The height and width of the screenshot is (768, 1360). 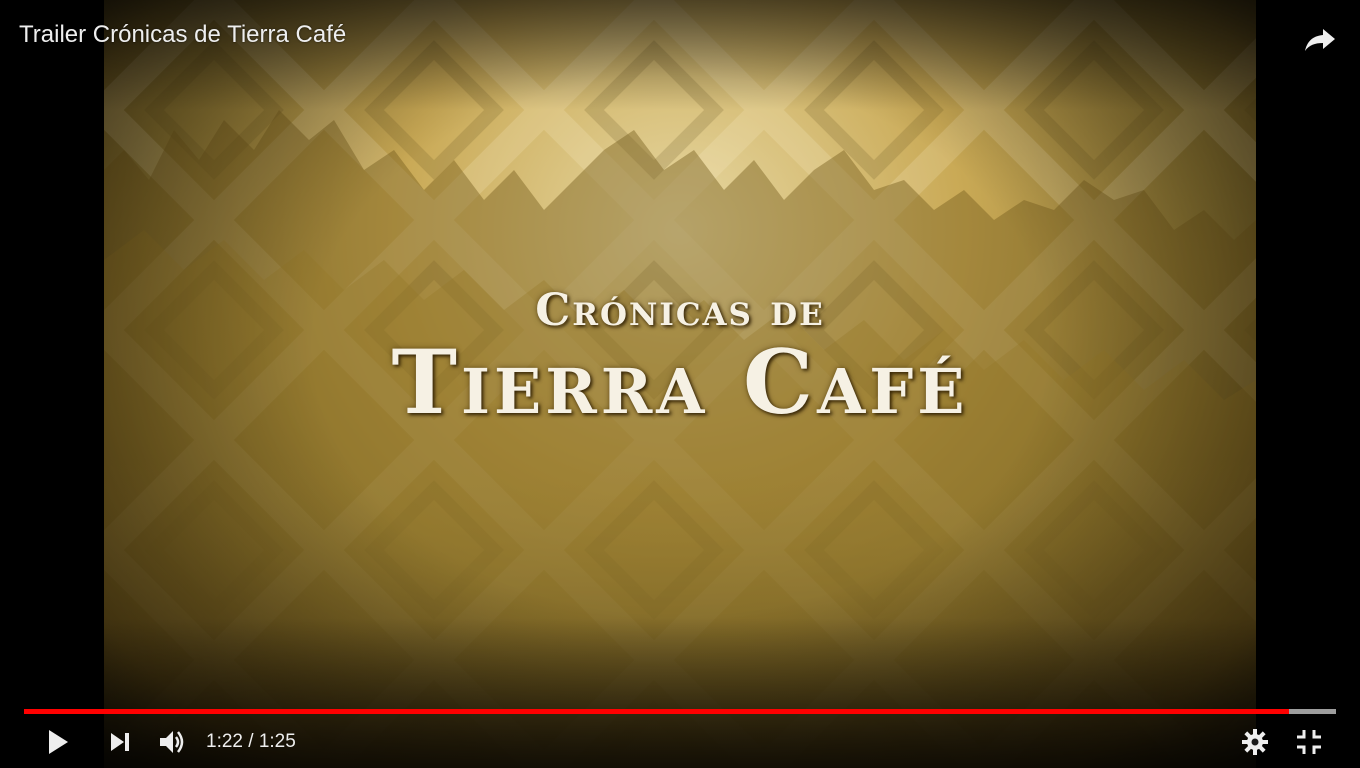 I want to click on next-icon, so click(x=120, y=742).